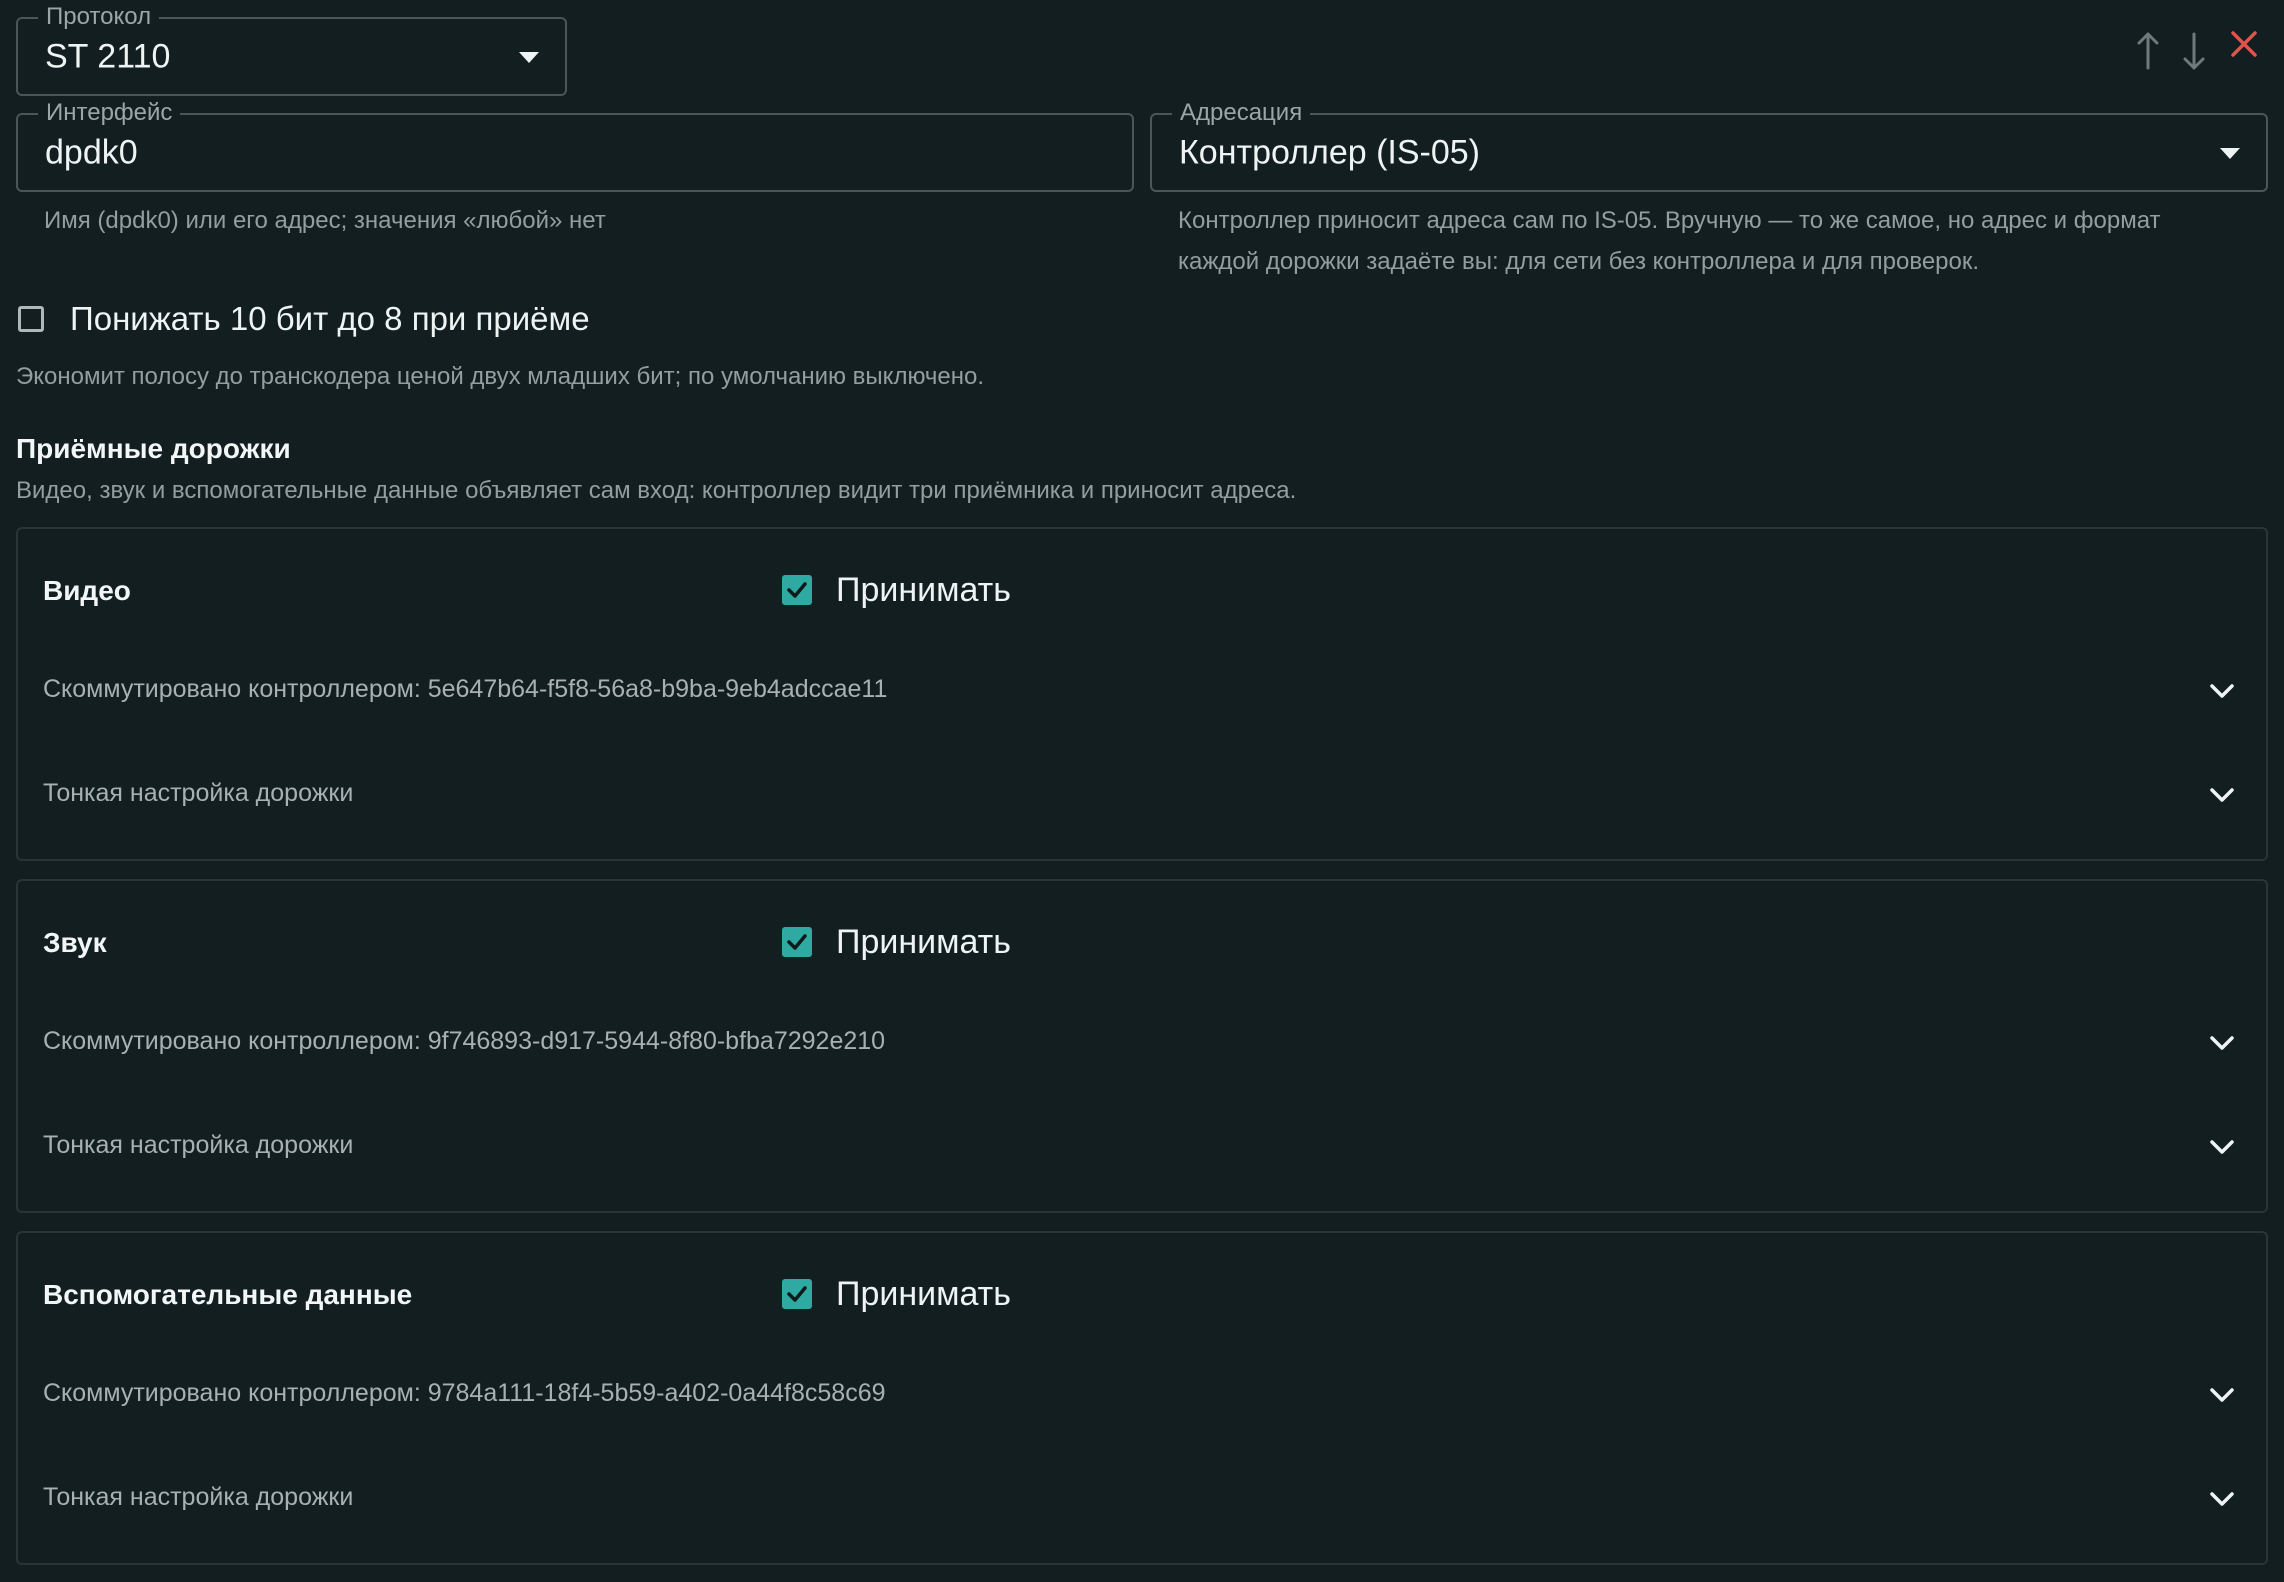 This screenshot has height=1582, width=2284. I want to click on tracks-section-title: Приёмные дорожки, so click(153, 448).